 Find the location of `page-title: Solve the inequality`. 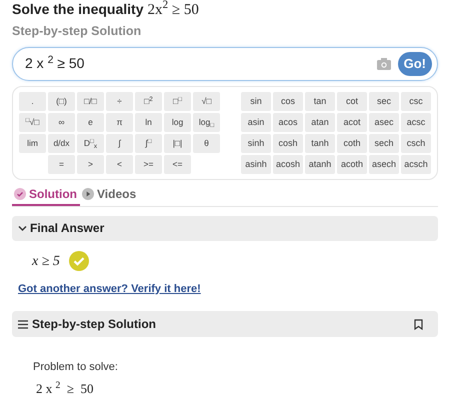

page-title: Solve the inequality is located at coordinates (78, 9).